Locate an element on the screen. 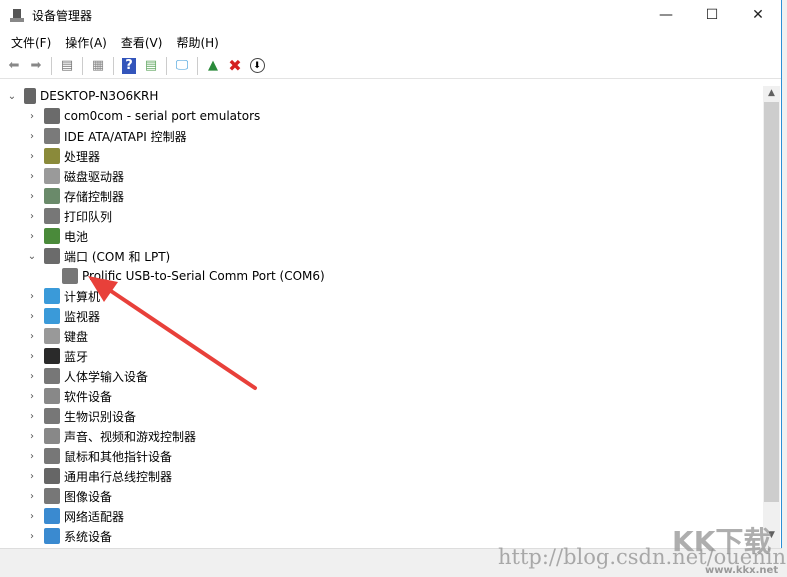  site-watermark: www.kkx.net is located at coordinates (742, 570).